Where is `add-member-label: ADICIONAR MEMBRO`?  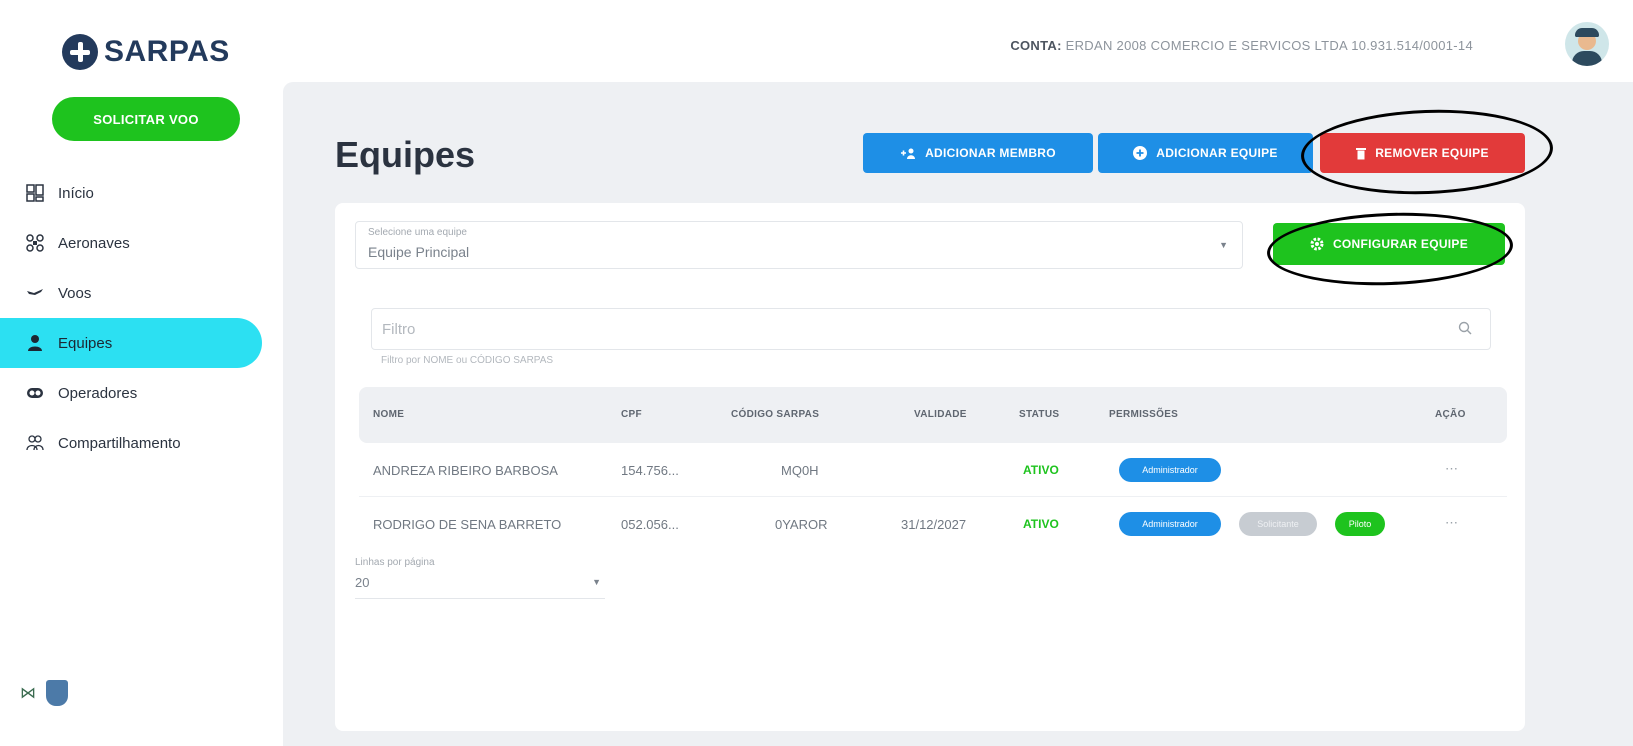 add-member-label: ADICIONAR MEMBRO is located at coordinates (990, 153).